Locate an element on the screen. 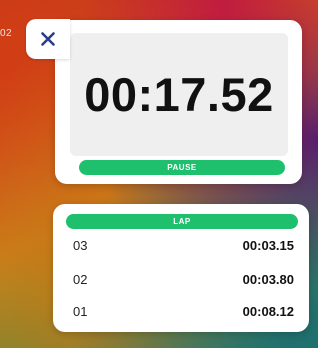 Image resolution: width=326 pixels, height=354 pixels. lap-time: 00:08.12 is located at coordinates (268, 311).